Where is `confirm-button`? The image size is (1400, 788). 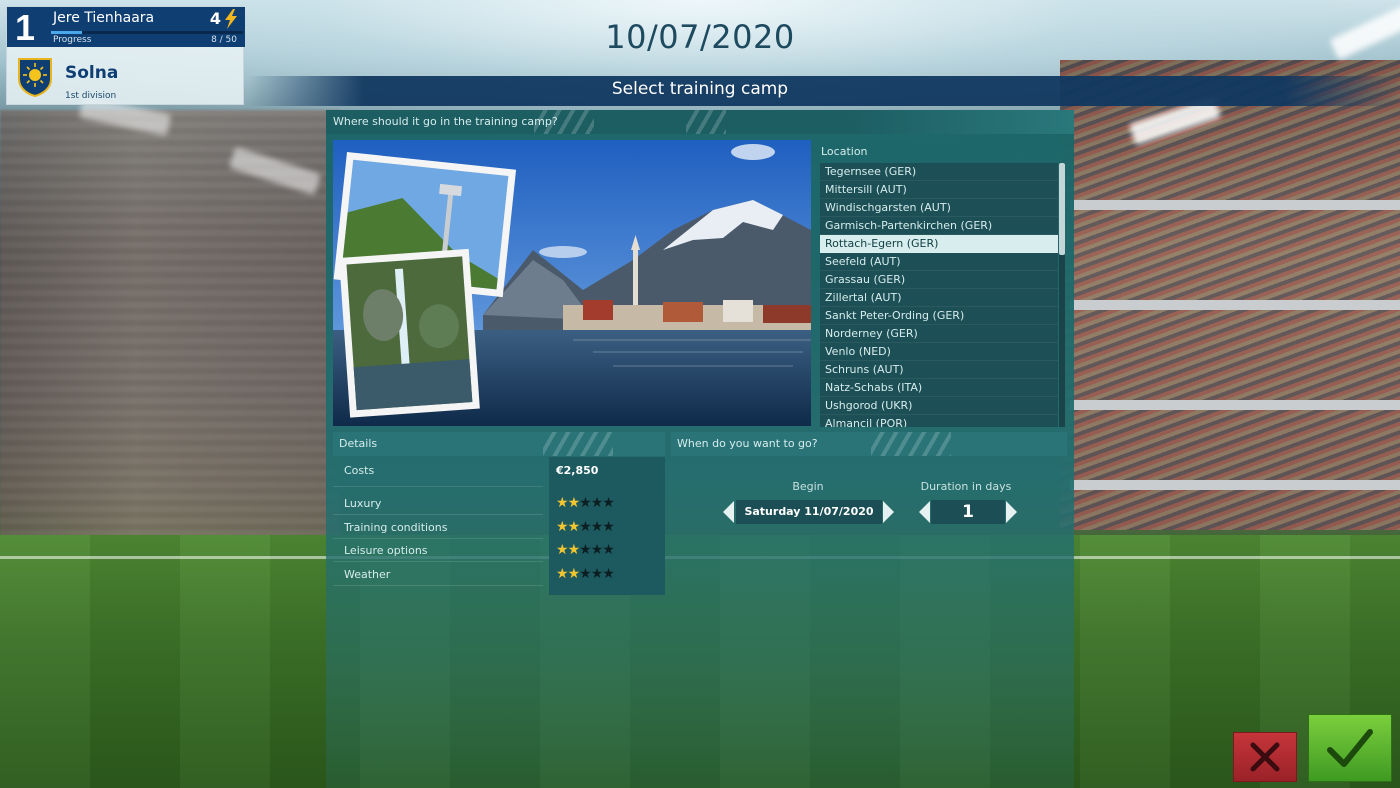
confirm-button is located at coordinates (1350, 748).